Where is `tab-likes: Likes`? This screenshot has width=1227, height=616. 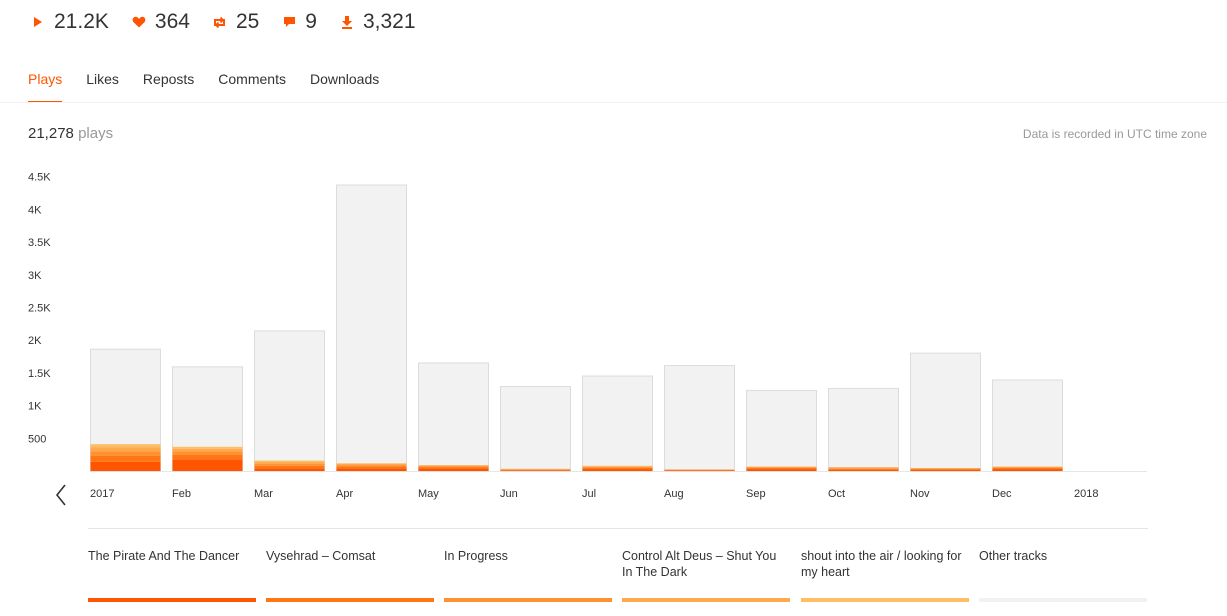
tab-likes: Likes is located at coordinates (102, 81).